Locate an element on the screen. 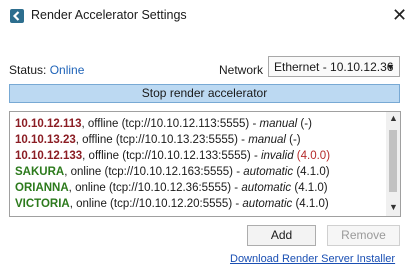 This screenshot has width=408, height=271. server-mode: invalid is located at coordinates (277, 156).